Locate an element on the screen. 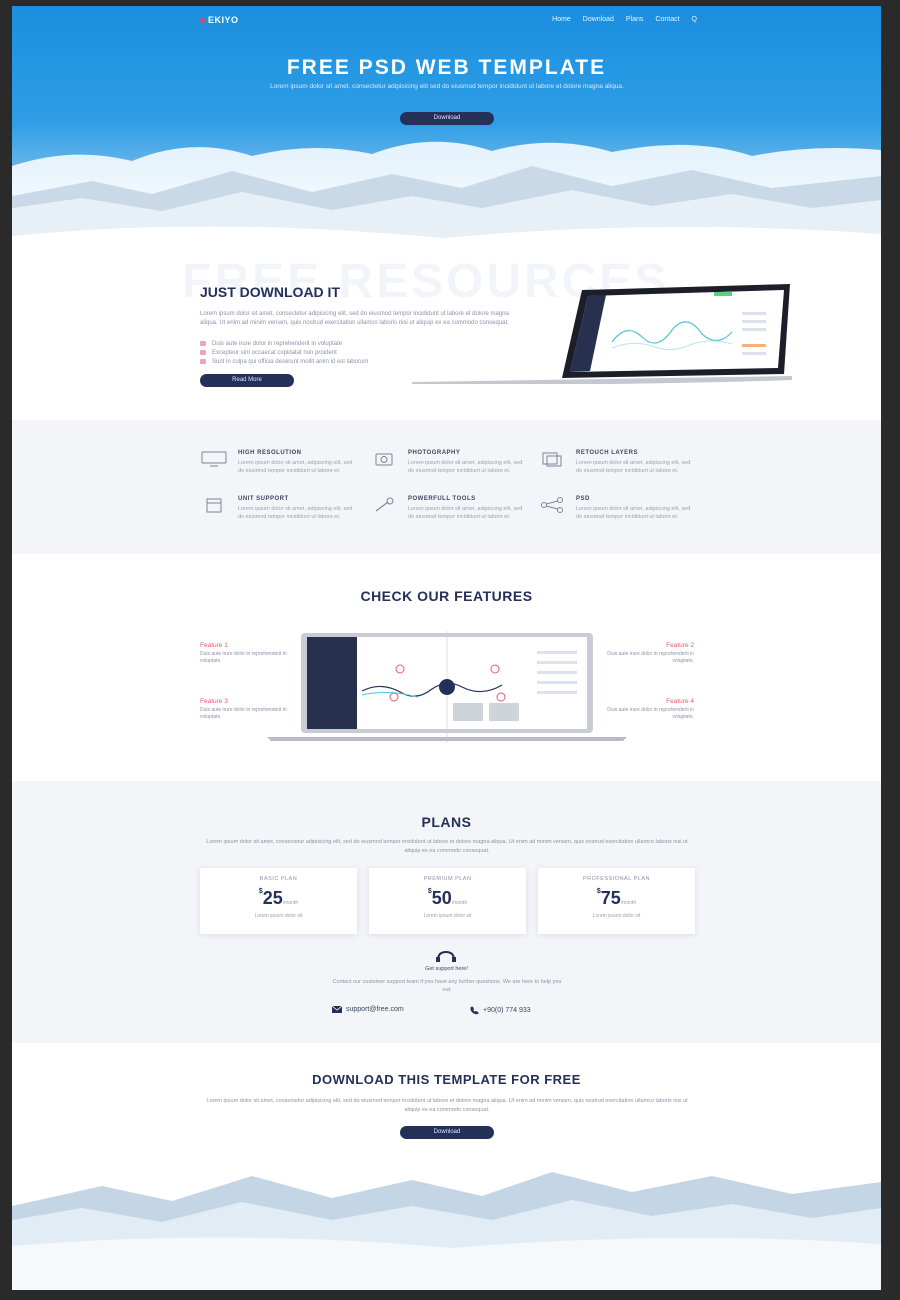  phone-icon is located at coordinates (474, 1010).